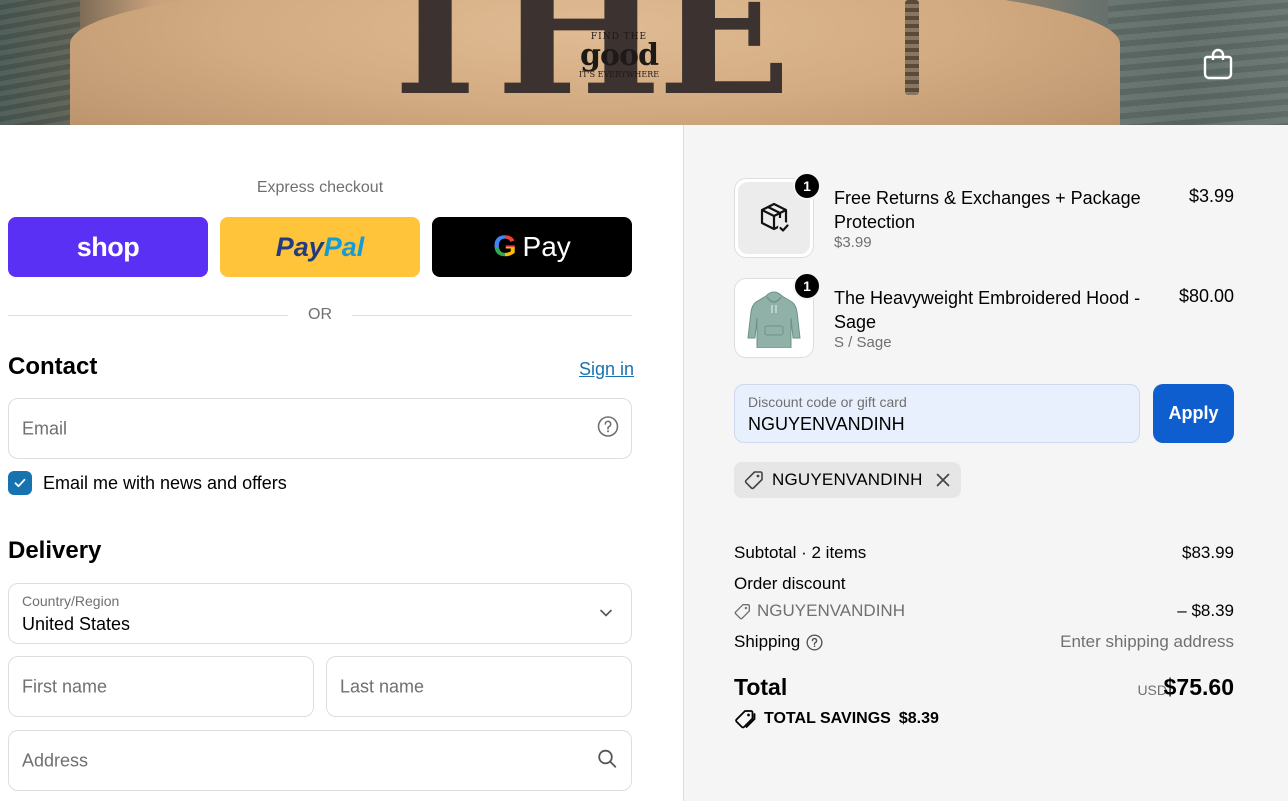  Describe the element at coordinates (619, 55) in the screenshot. I see `logo-main-text: good` at that location.